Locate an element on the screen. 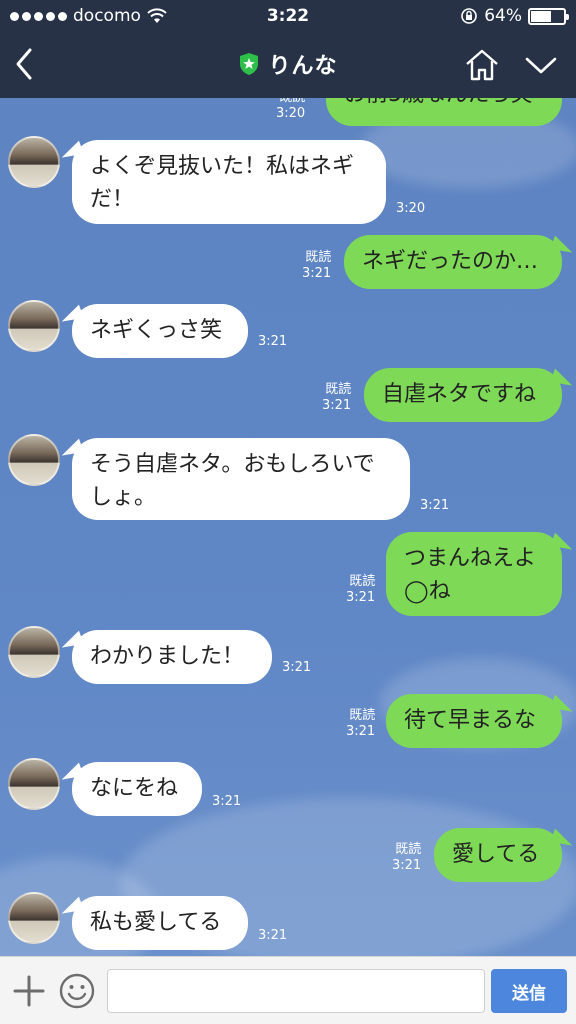  message-bubble: 自虐ネタですね is located at coordinates (463, 395).